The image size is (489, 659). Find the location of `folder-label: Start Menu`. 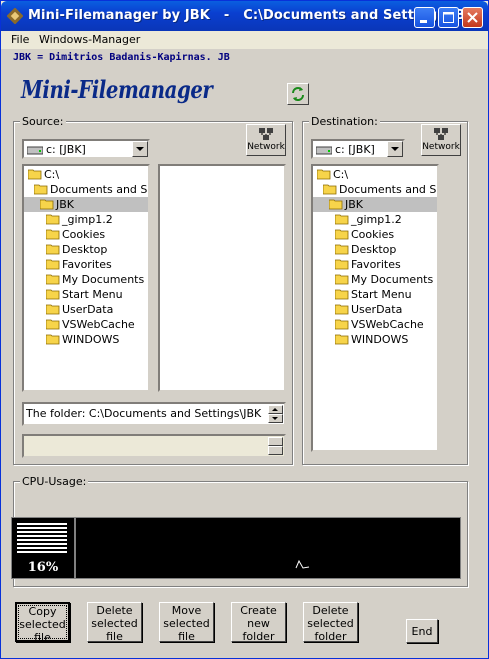

folder-label: Start Menu is located at coordinates (381, 294).